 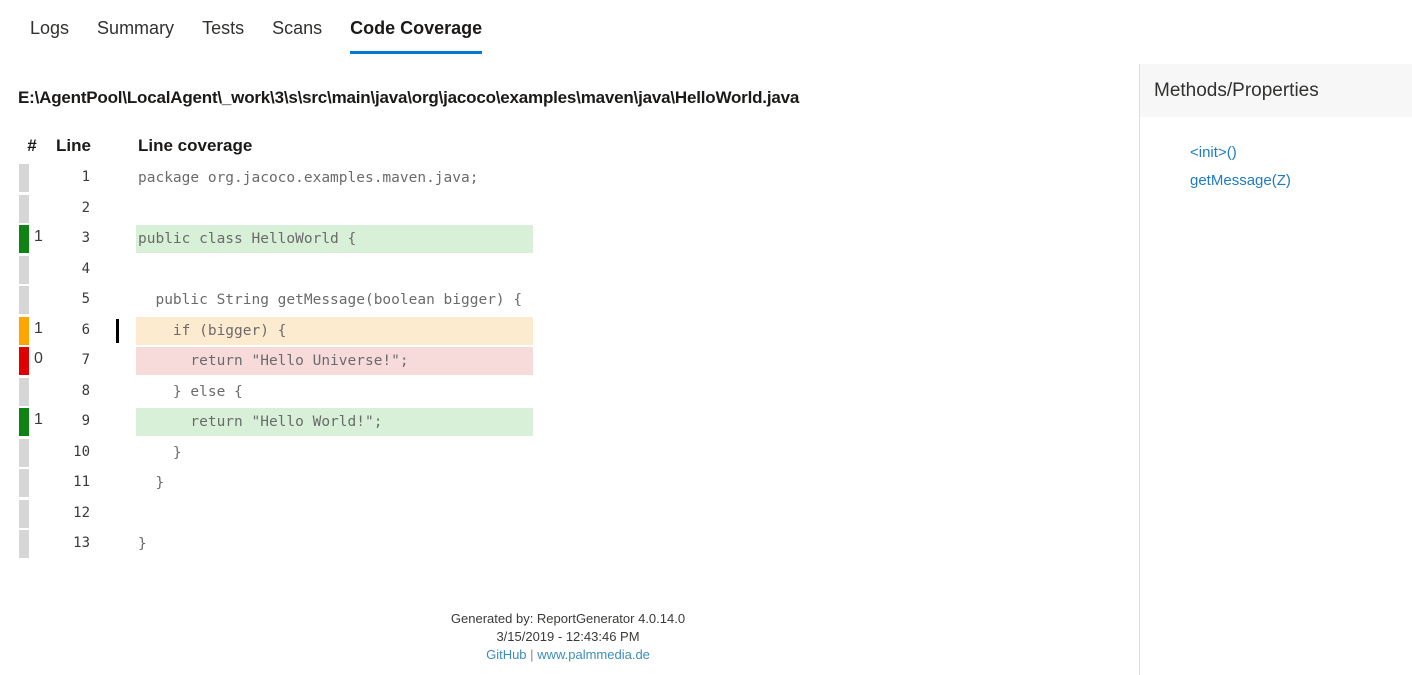 I want to click on line-number: 7, so click(x=85, y=360).